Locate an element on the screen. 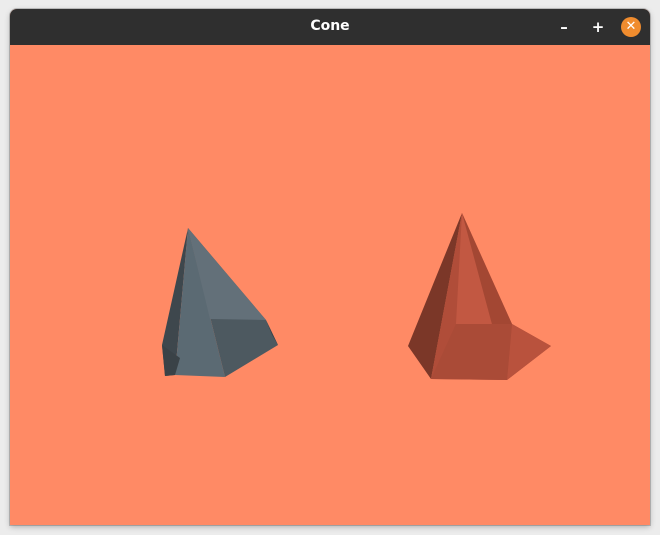  gray-cone is located at coordinates (220, 302).